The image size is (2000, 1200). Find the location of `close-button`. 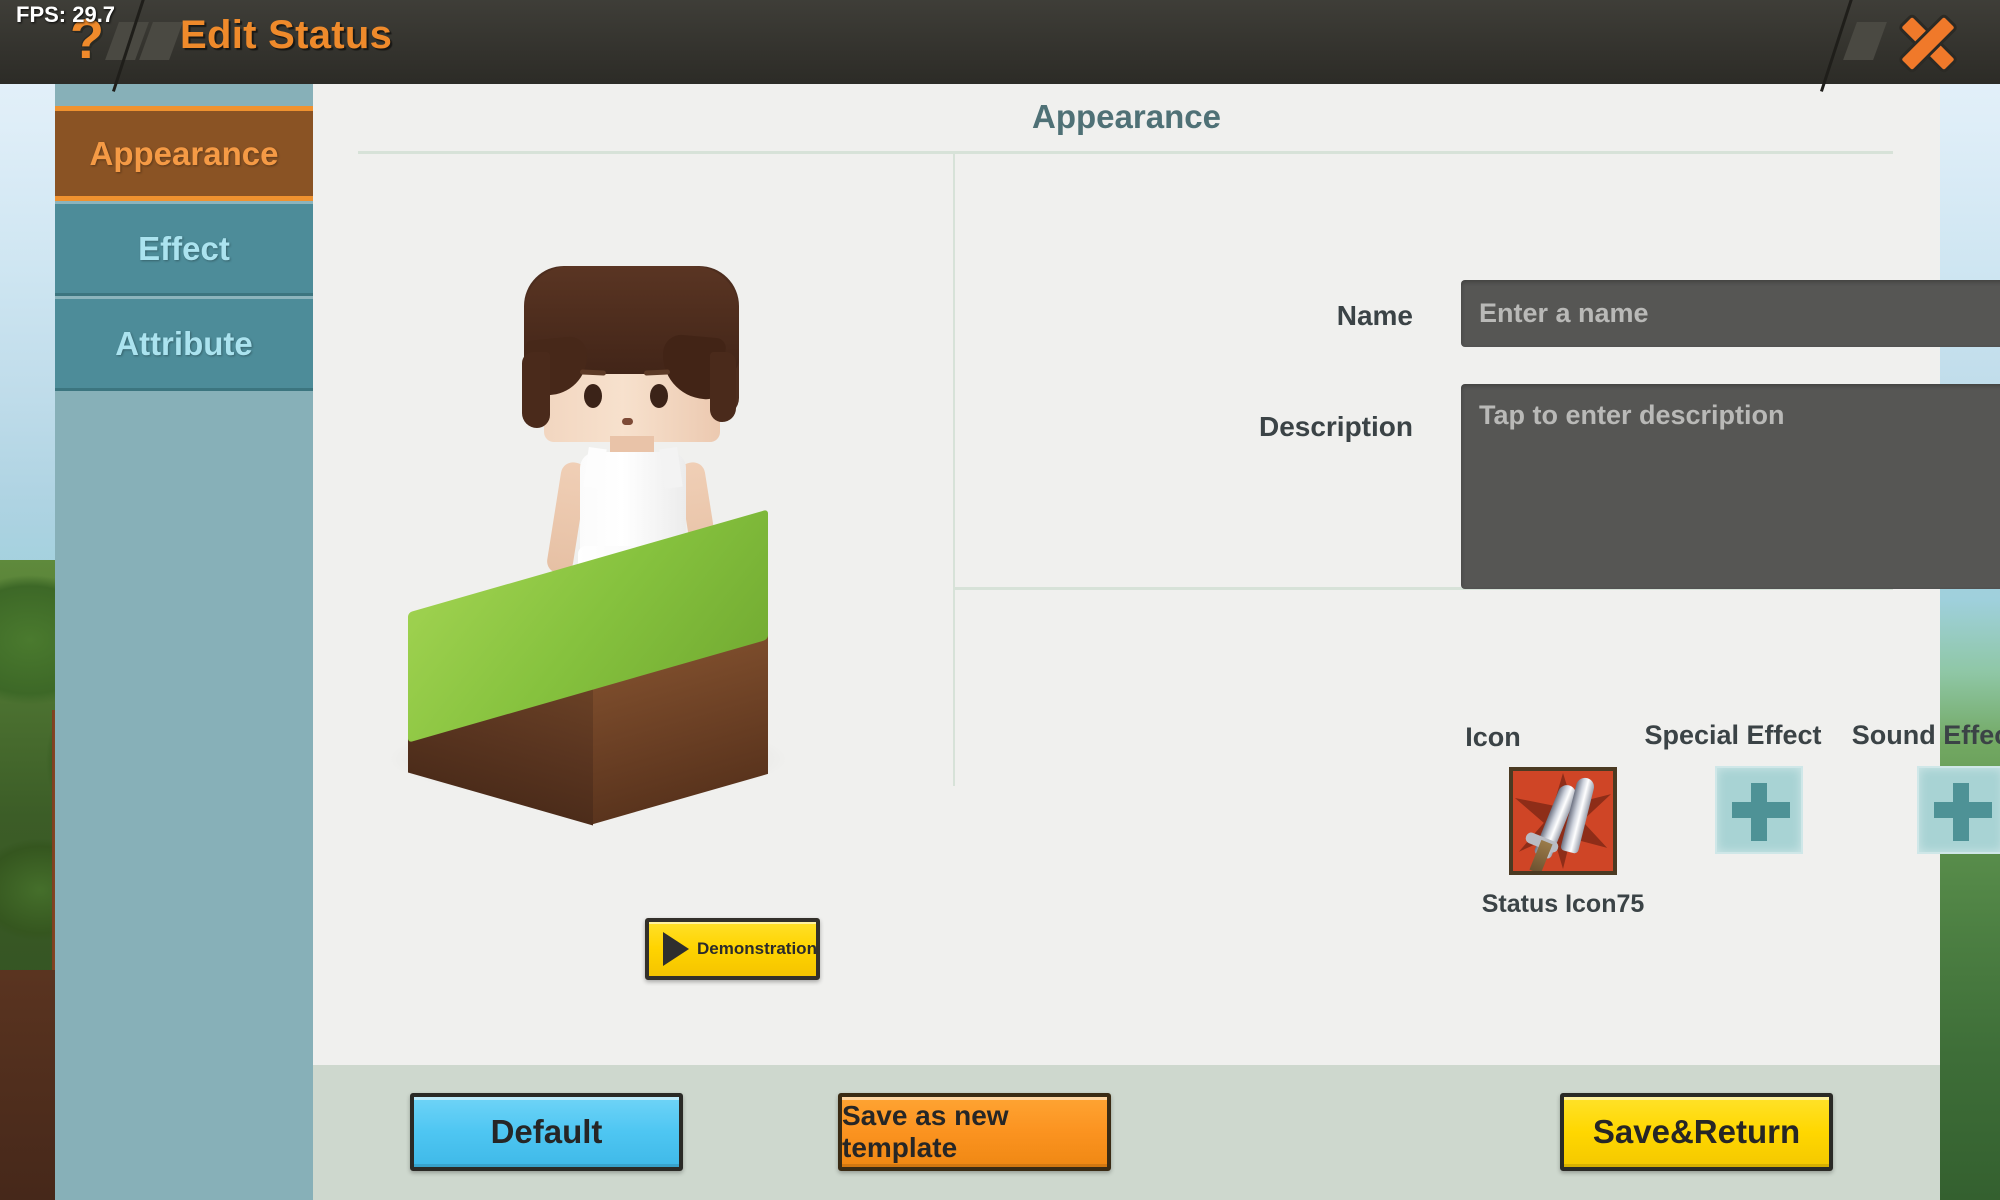

close-button is located at coordinates (1928, 43).